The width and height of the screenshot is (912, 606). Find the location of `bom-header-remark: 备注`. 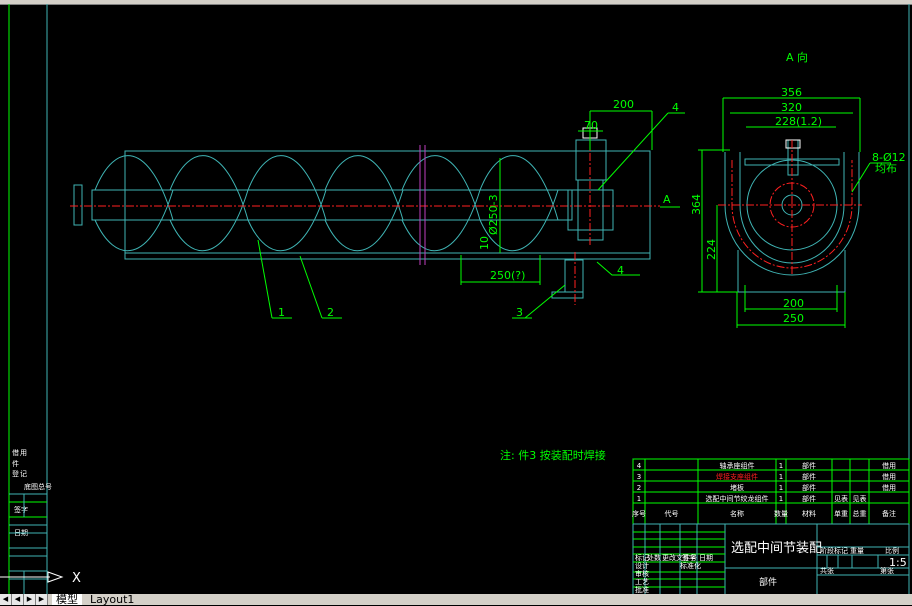

bom-header-remark: 备注 is located at coordinates (889, 513).